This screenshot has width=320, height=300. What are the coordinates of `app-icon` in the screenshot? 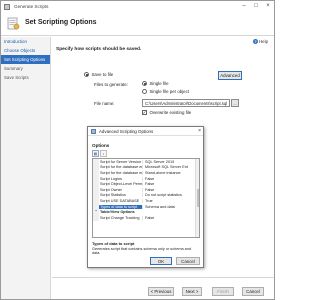 It's located at (7, 6).